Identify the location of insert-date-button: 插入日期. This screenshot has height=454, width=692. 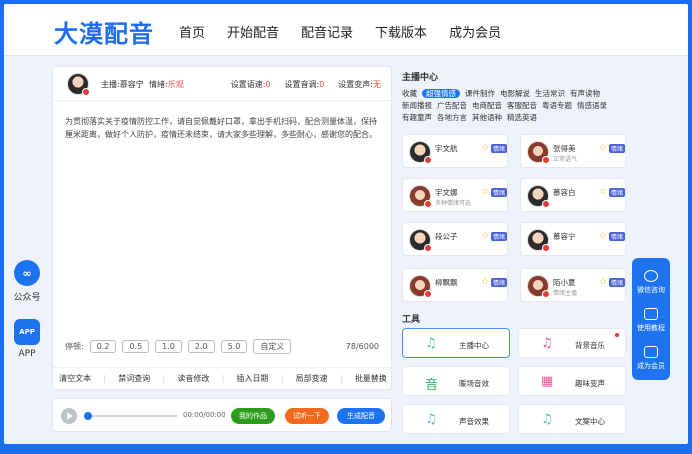
(253, 378).